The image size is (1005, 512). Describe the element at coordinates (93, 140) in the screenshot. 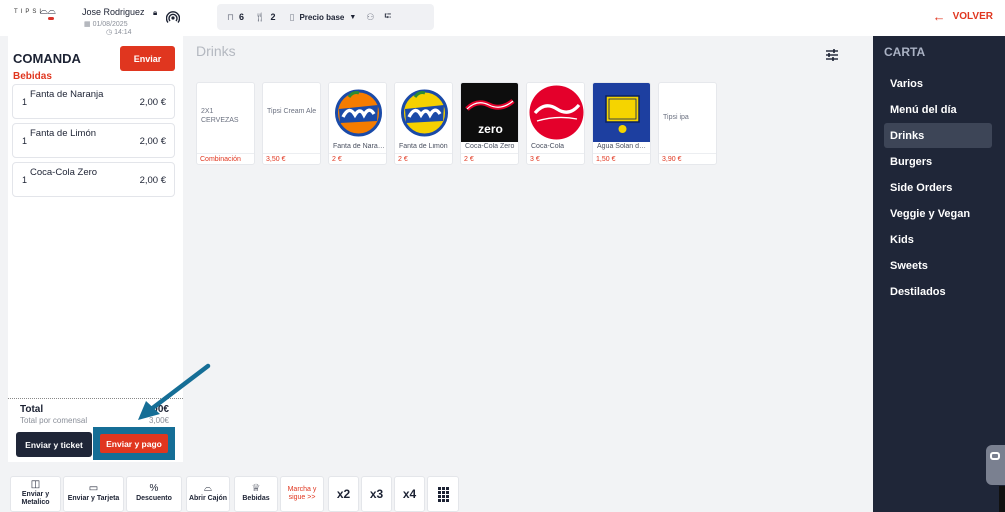

I see `order-item: 1 Fanta de Limón 2,00 €` at that location.